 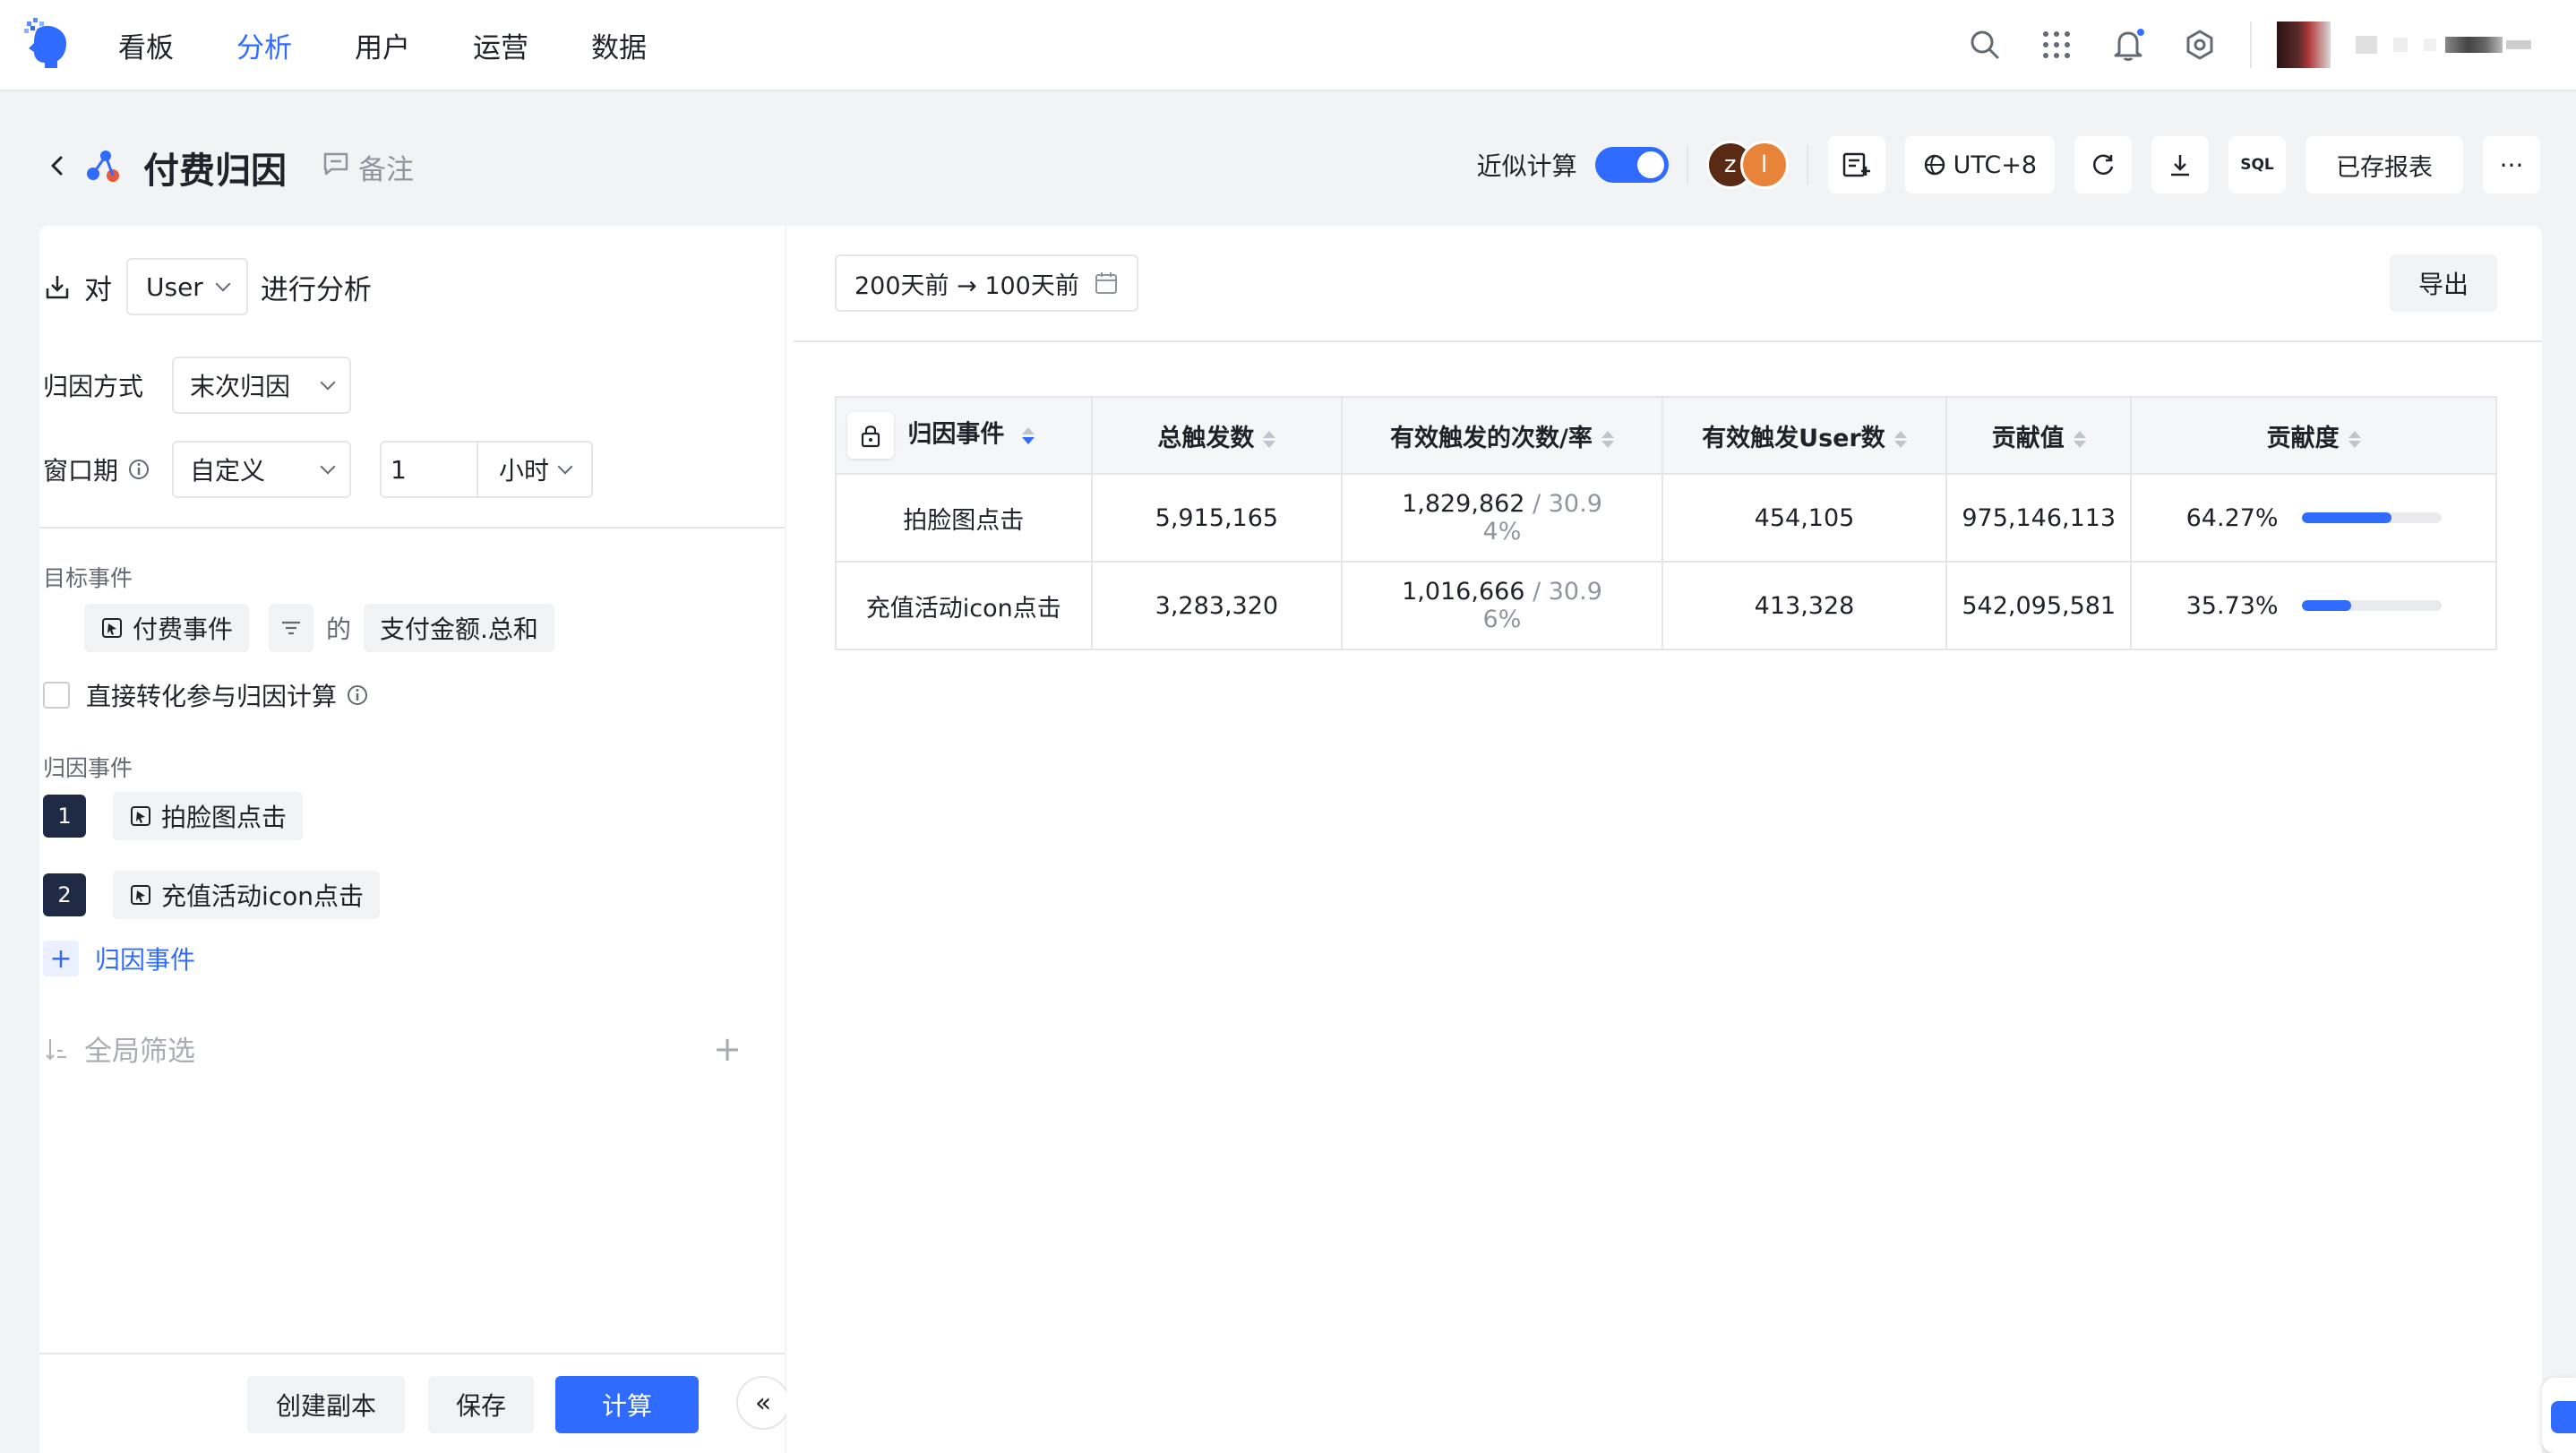 I want to click on nav-item-data: 数据, so click(x=619, y=45).